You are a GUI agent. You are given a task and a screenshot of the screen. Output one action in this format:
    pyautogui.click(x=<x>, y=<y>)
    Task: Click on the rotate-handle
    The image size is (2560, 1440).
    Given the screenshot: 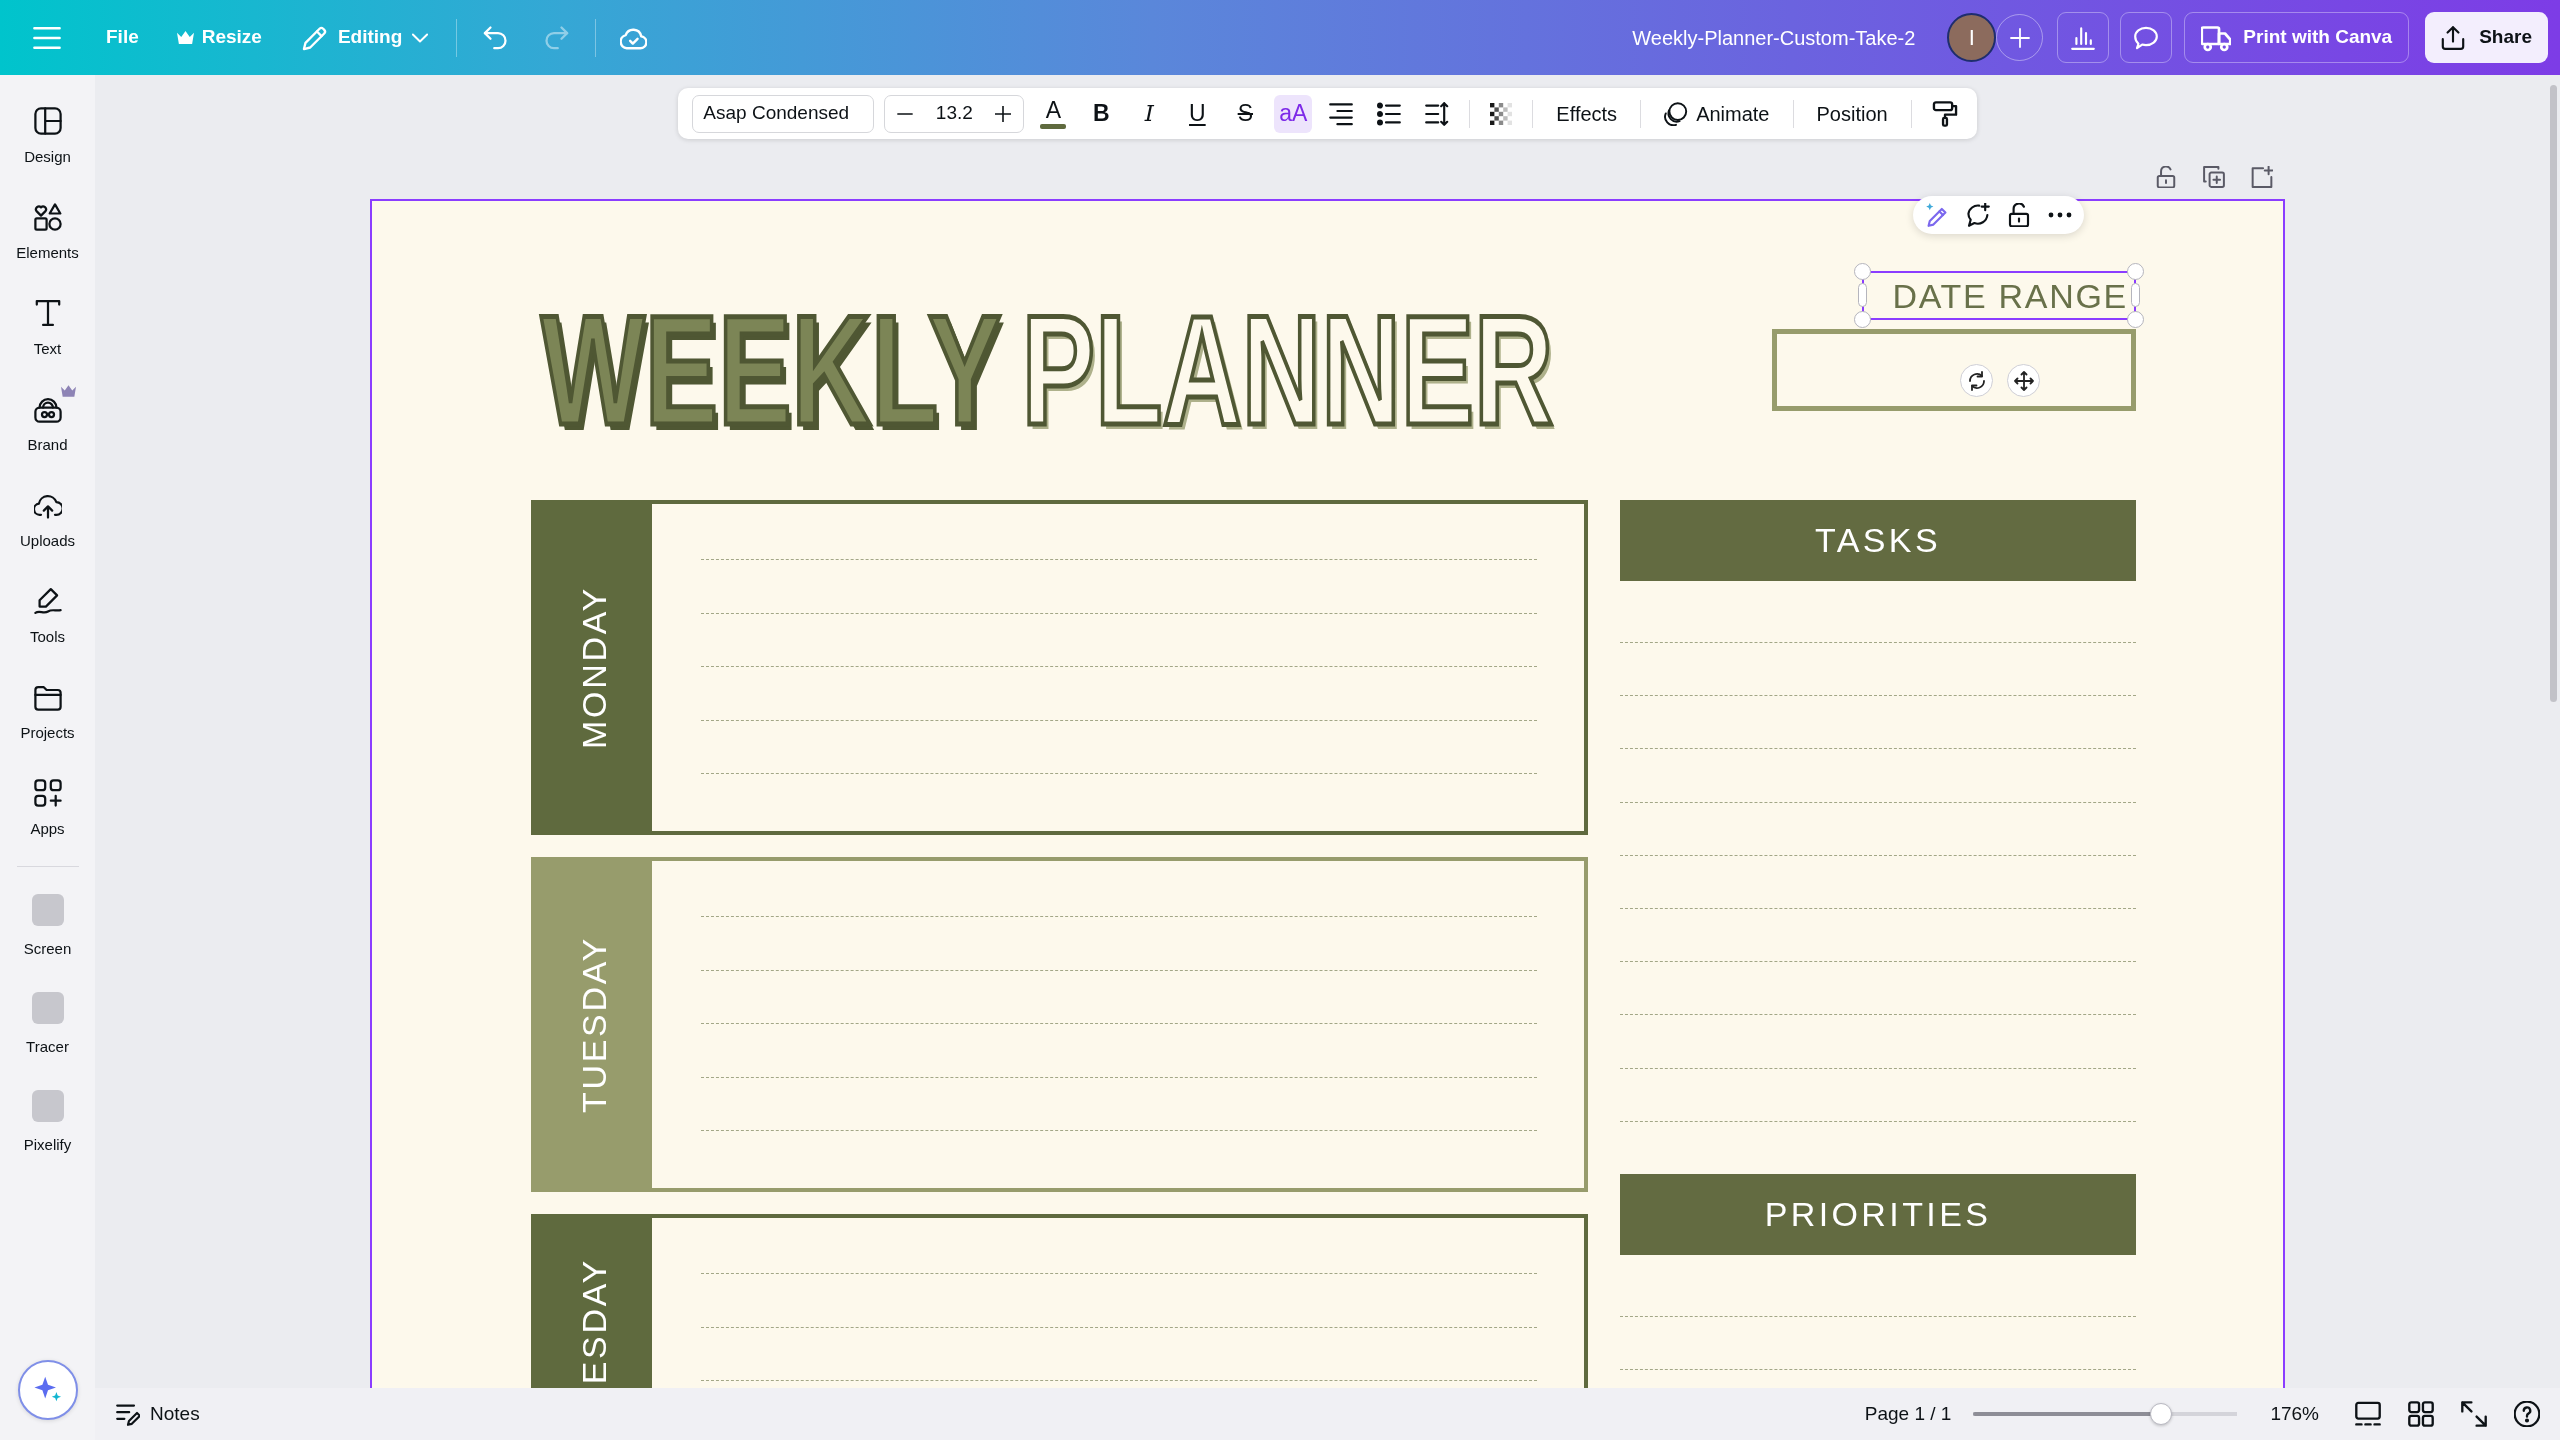 What is the action you would take?
    pyautogui.click(x=1976, y=380)
    